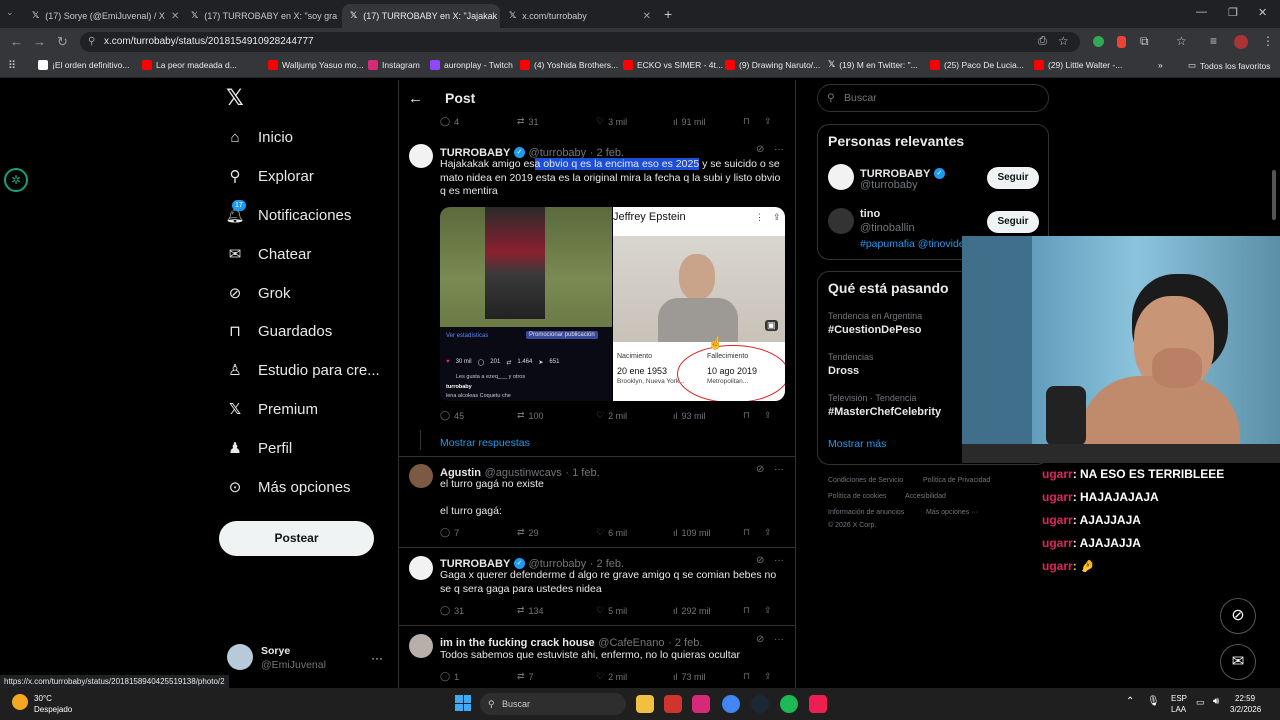  What do you see at coordinates (708, 416) in the screenshot?
I see `views-button: ıl 93 mil` at bounding box center [708, 416].